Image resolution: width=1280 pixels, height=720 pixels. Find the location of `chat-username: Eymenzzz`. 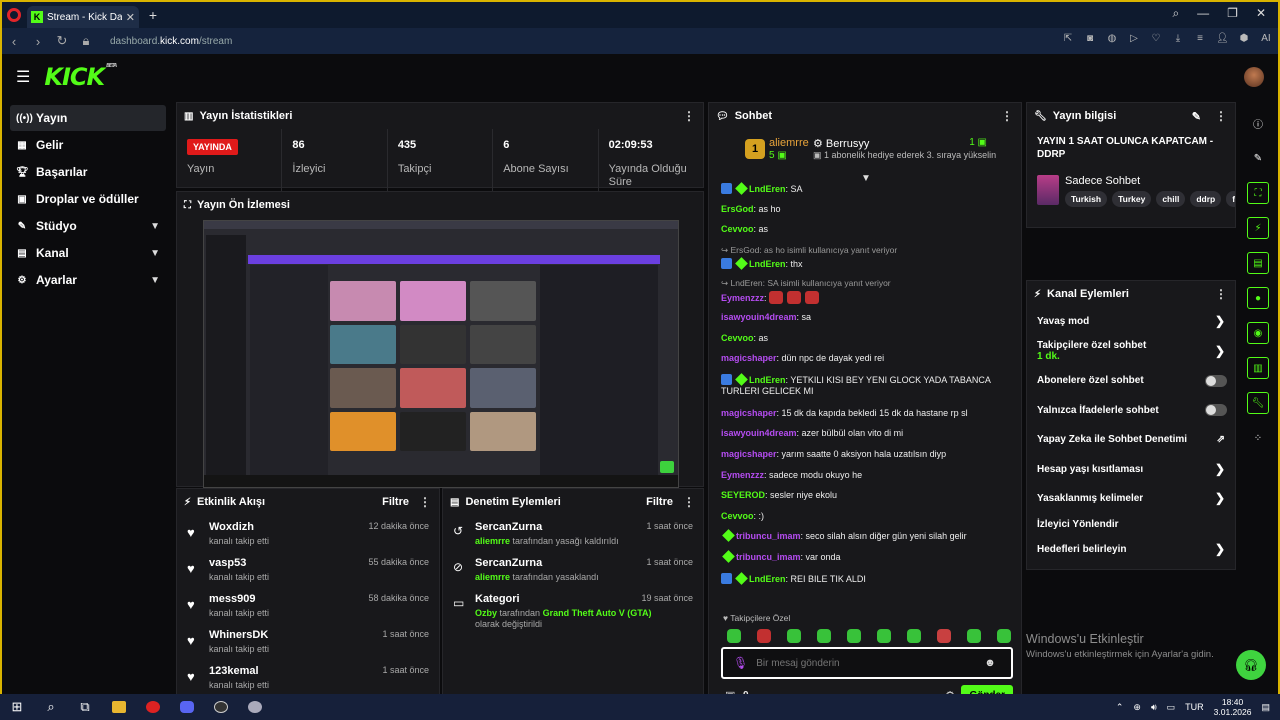

chat-username: Eymenzzz is located at coordinates (742, 298).